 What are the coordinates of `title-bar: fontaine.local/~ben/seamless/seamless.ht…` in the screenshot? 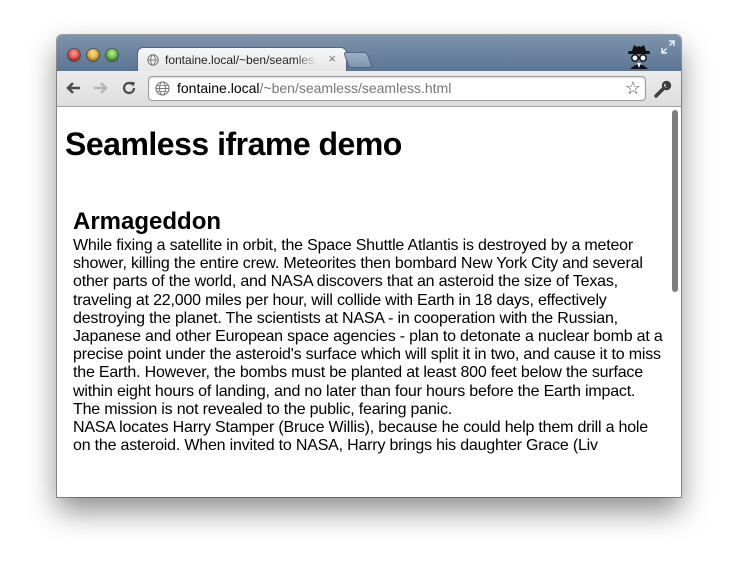 It's located at (369, 53).